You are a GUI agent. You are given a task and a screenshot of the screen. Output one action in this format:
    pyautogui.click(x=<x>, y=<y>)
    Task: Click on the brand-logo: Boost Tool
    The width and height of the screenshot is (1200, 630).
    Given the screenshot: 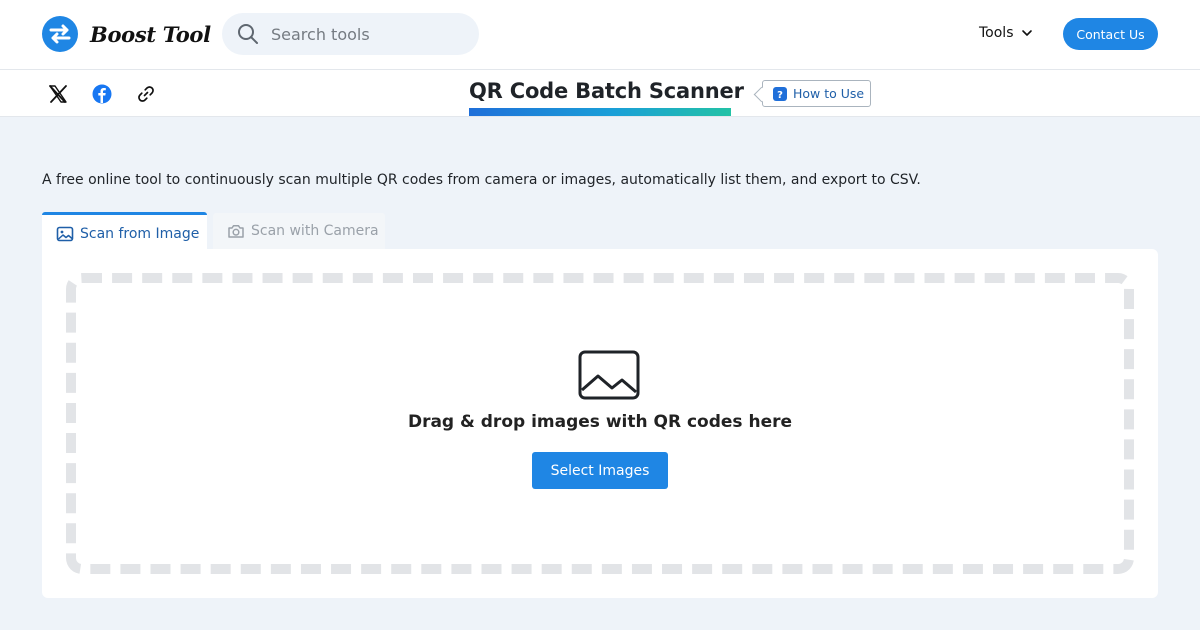 What is the action you would take?
    pyautogui.click(x=126, y=34)
    